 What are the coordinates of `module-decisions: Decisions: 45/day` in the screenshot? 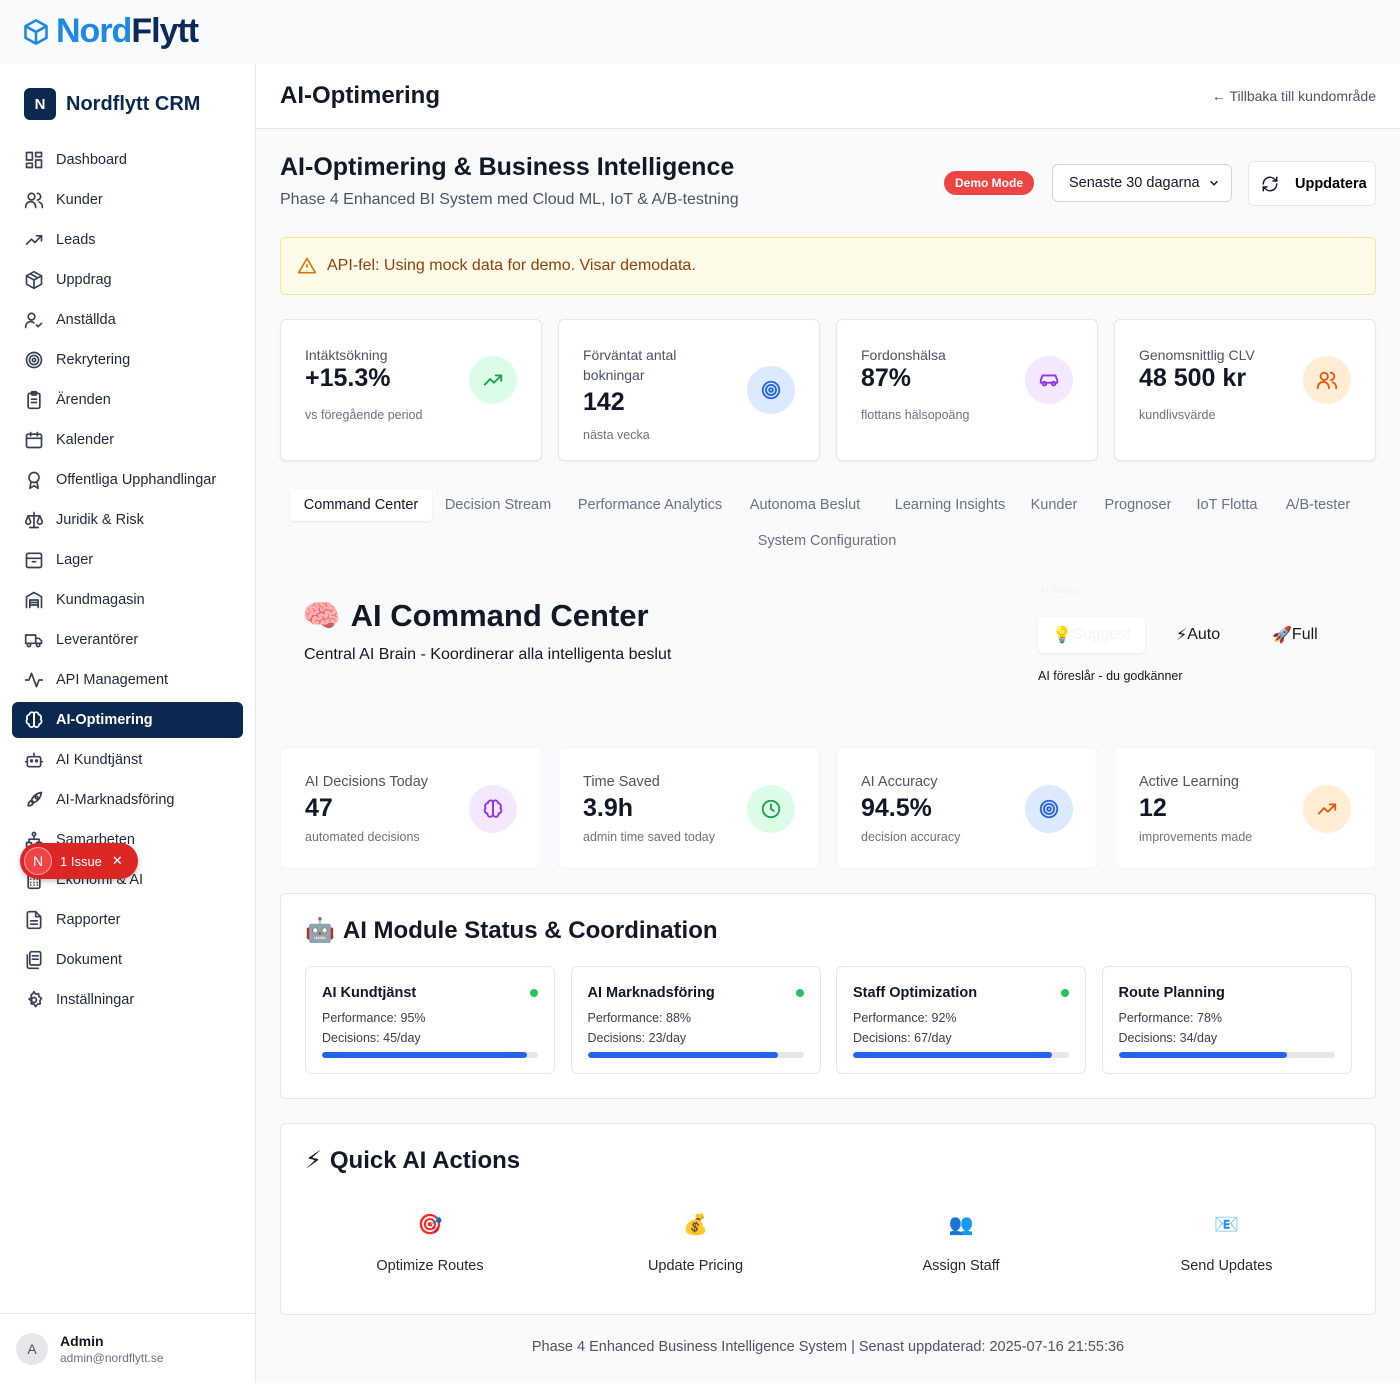 It's located at (371, 1038).